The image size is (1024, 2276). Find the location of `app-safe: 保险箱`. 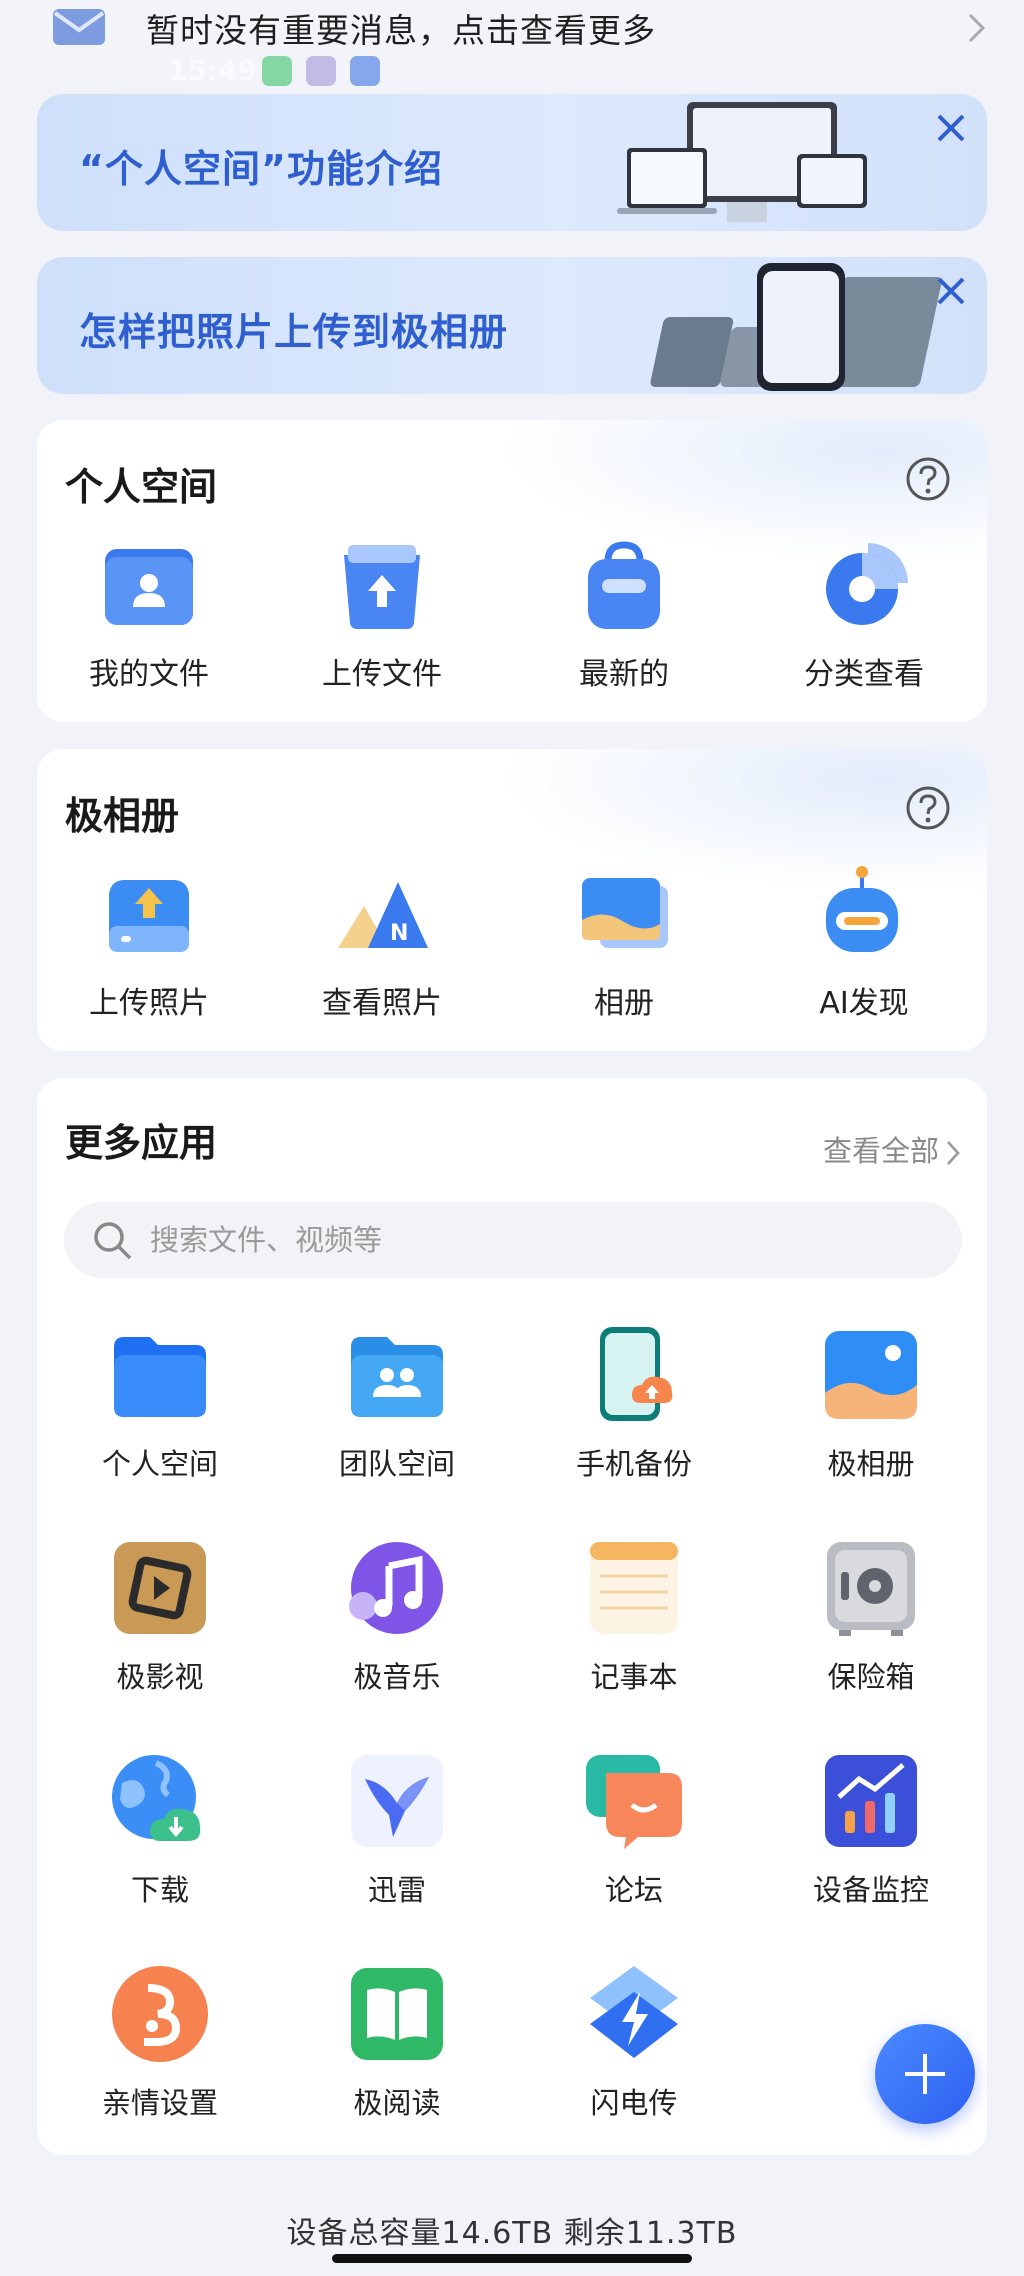

app-safe: 保险箱 is located at coordinates (871, 1616).